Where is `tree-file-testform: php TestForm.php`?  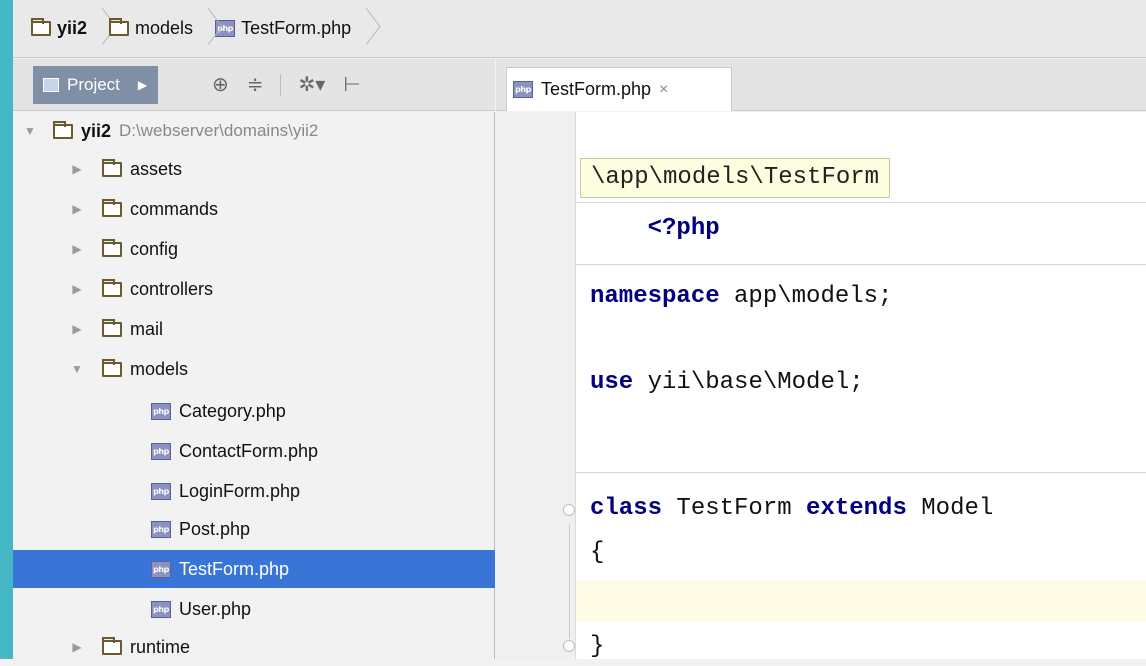 tree-file-testform: php TestForm.php is located at coordinates (254, 569).